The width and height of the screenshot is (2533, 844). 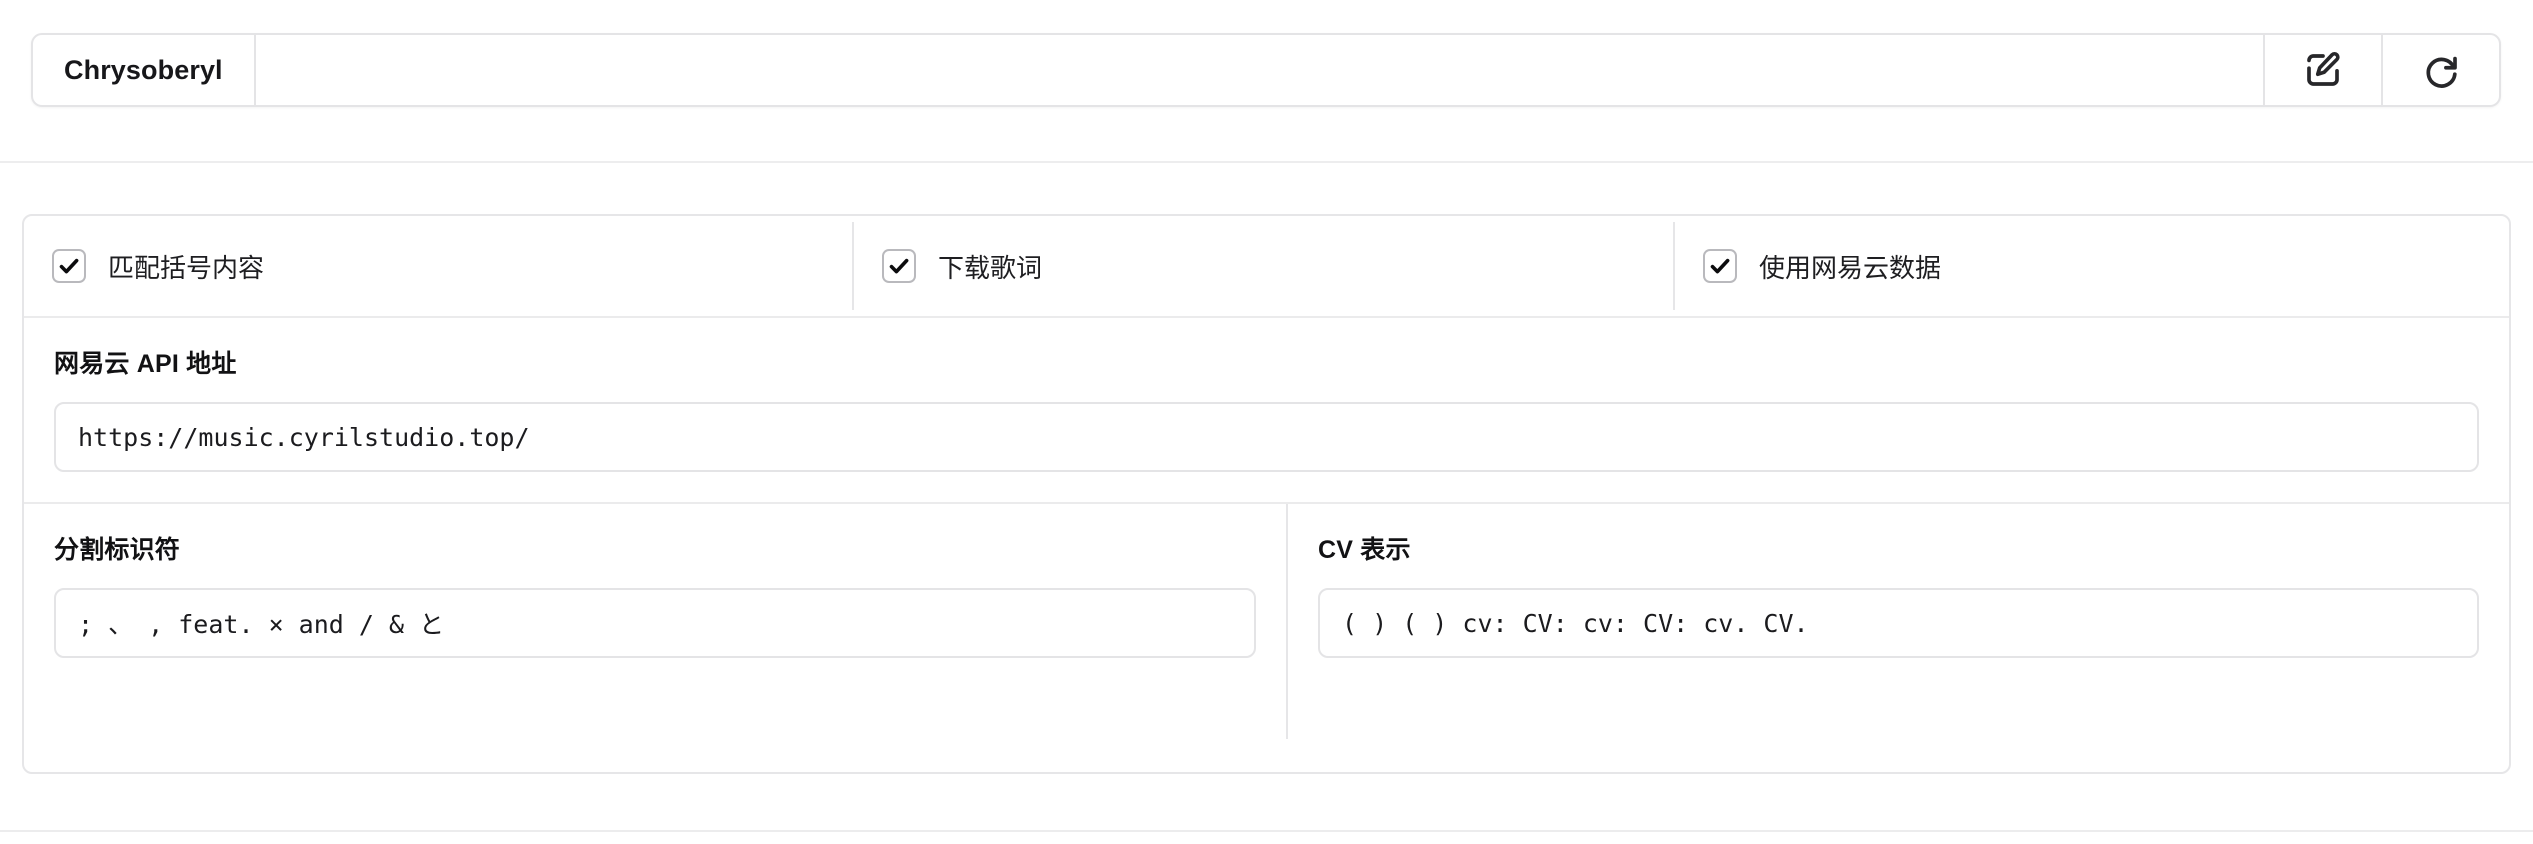 I want to click on cv-section: CV 表示 ( ) ( ) cv: CV: cv: CV: cv. CV., so click(x=1898, y=621).